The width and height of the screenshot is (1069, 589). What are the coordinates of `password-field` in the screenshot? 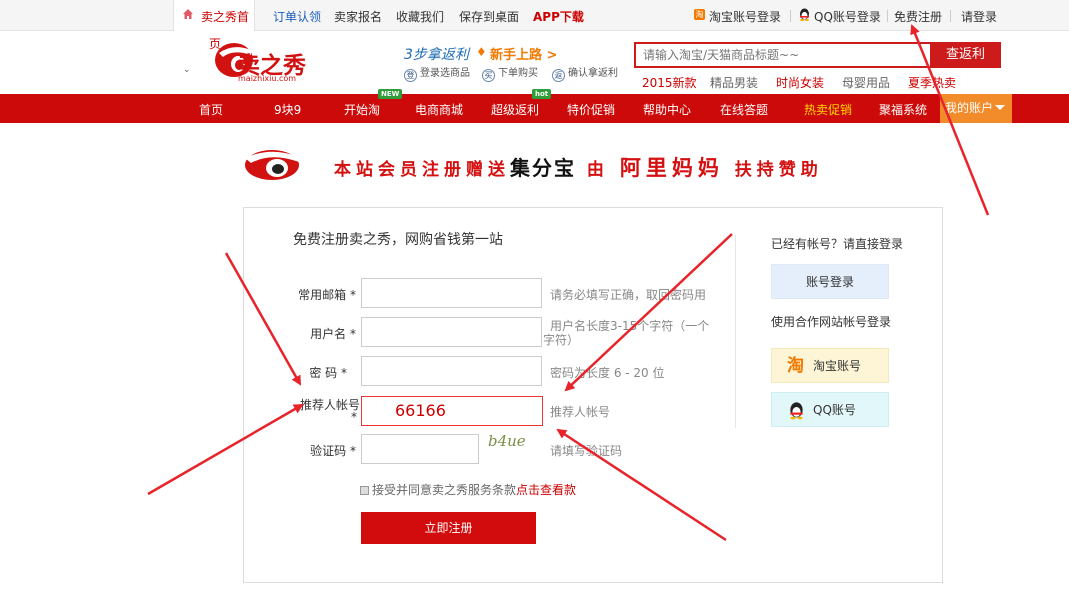 It's located at (451, 371).